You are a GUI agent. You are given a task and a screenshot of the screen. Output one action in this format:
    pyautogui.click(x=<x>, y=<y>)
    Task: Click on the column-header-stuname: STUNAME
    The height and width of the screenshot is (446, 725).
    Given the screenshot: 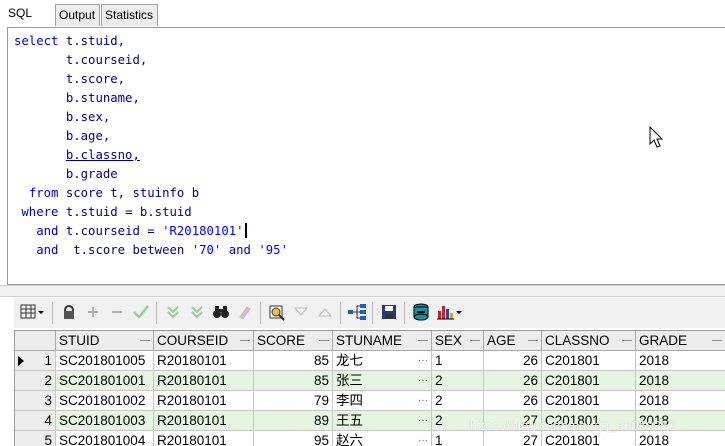 What is the action you would take?
    pyautogui.click(x=382, y=341)
    